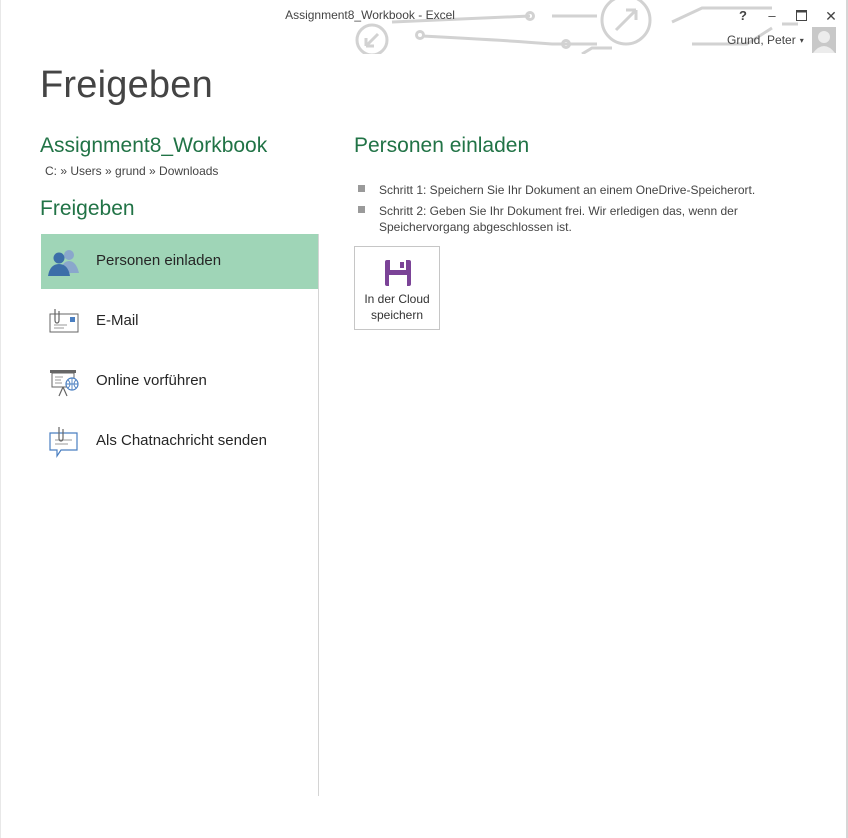  What do you see at coordinates (87, 208) in the screenshot?
I see `share-section-title: Freigeben` at bounding box center [87, 208].